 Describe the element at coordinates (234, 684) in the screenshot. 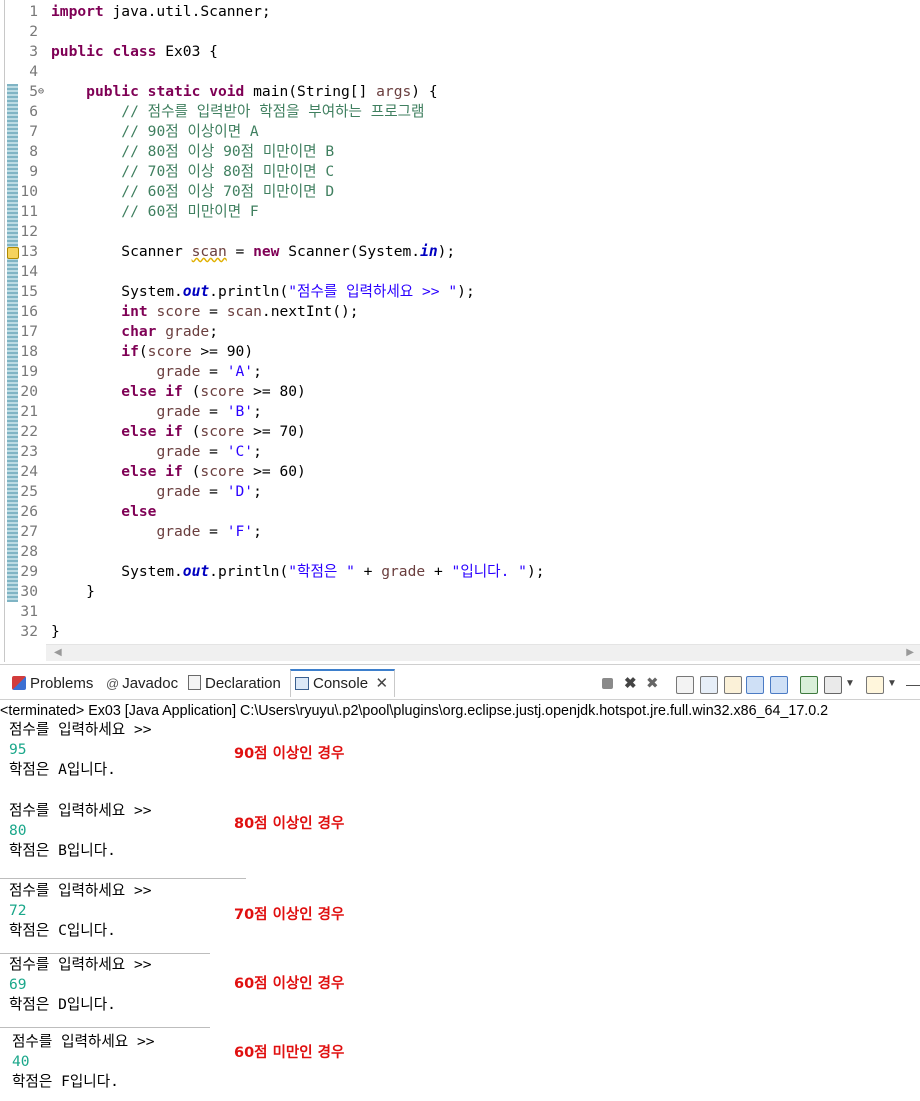

I see `tab-declaration: Declaration` at that location.